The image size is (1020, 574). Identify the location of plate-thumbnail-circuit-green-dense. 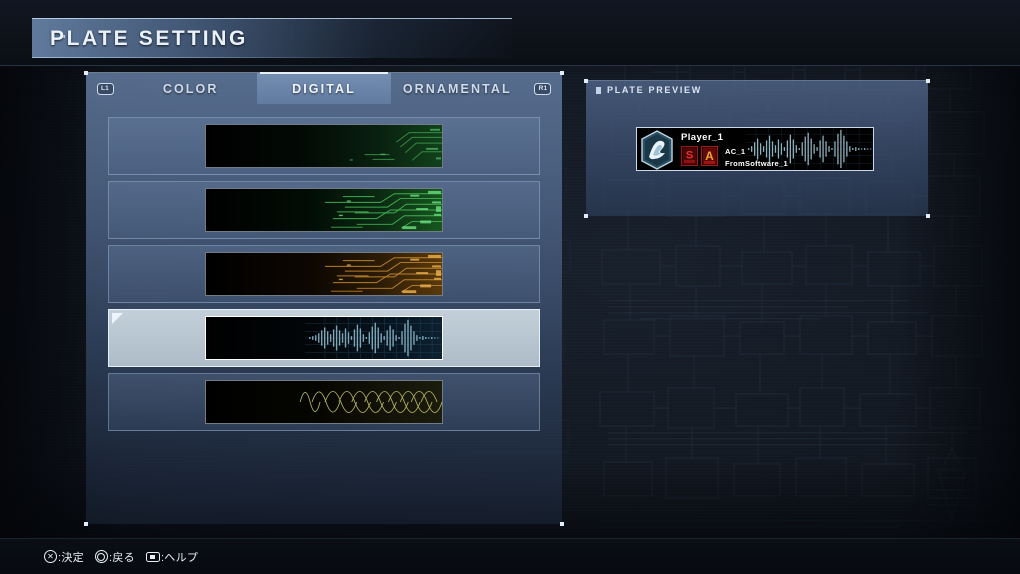
(324, 210).